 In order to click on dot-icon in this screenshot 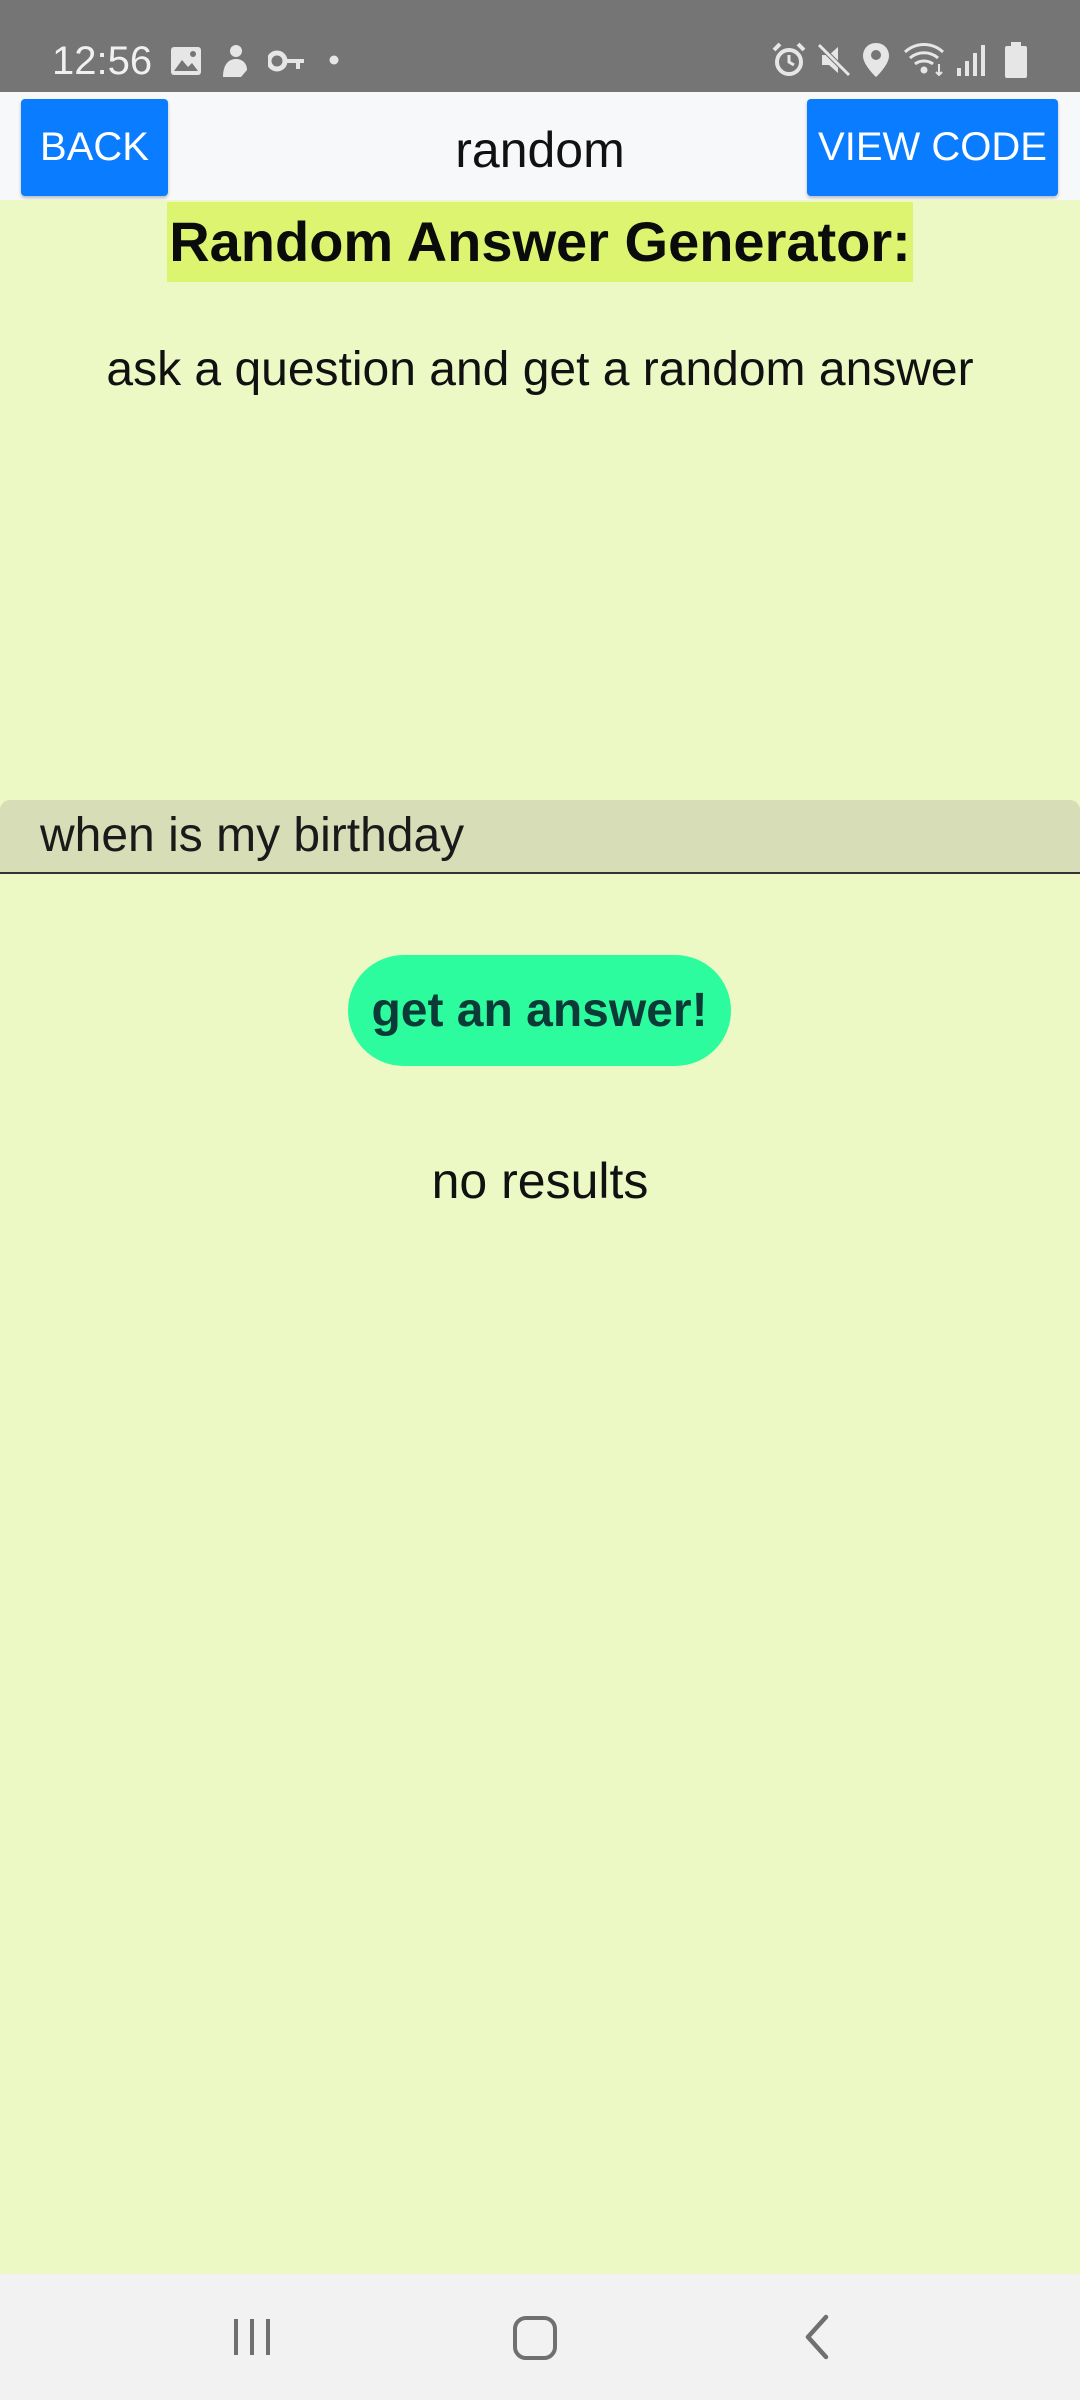, I will do `click(334, 60)`.